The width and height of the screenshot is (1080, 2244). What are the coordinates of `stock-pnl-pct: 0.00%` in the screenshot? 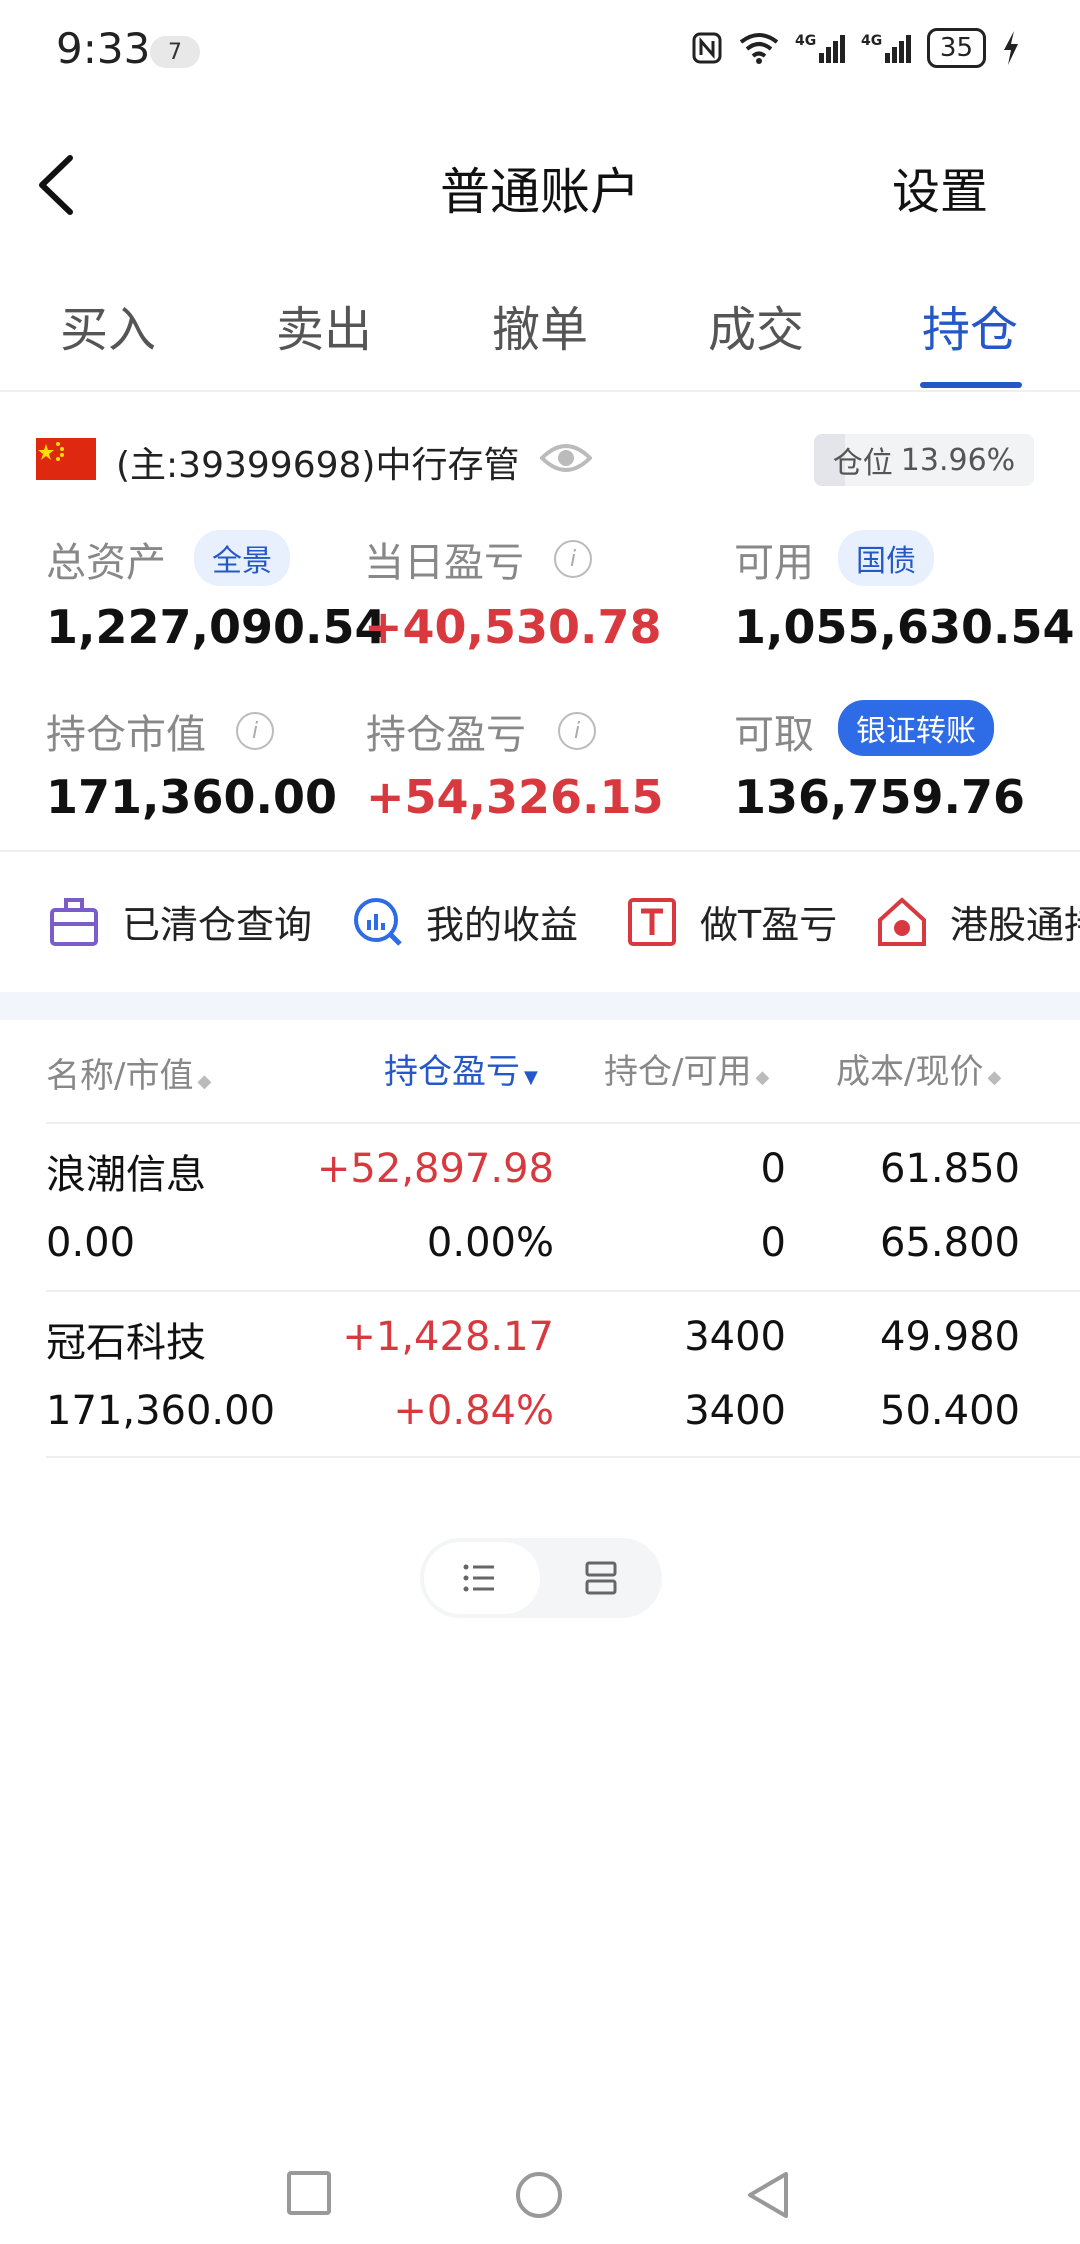 It's located at (490, 1243).